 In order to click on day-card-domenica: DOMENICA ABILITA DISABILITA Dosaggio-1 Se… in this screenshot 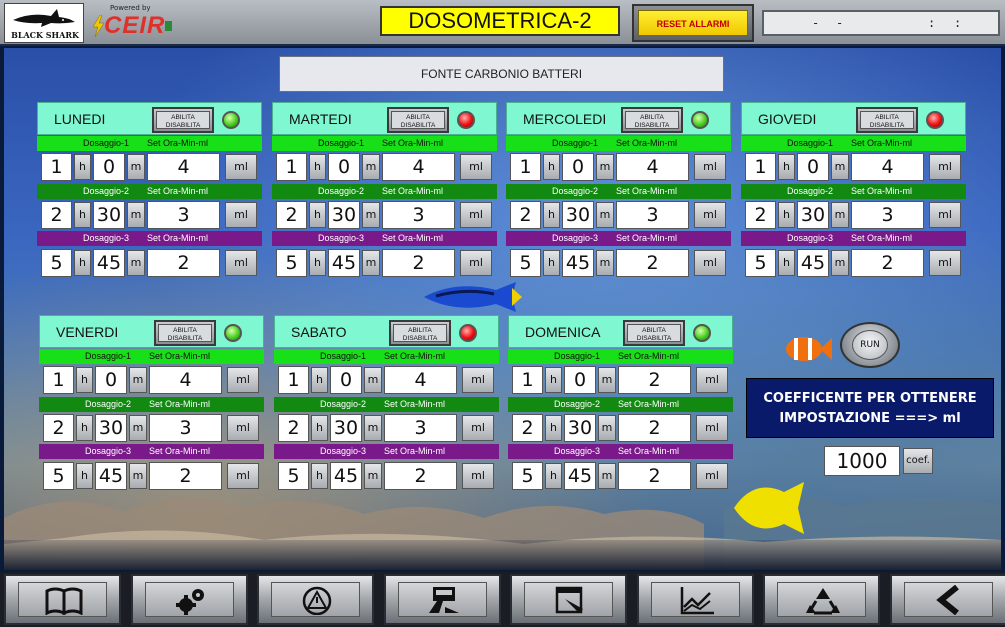, I will do `click(620, 406)`.